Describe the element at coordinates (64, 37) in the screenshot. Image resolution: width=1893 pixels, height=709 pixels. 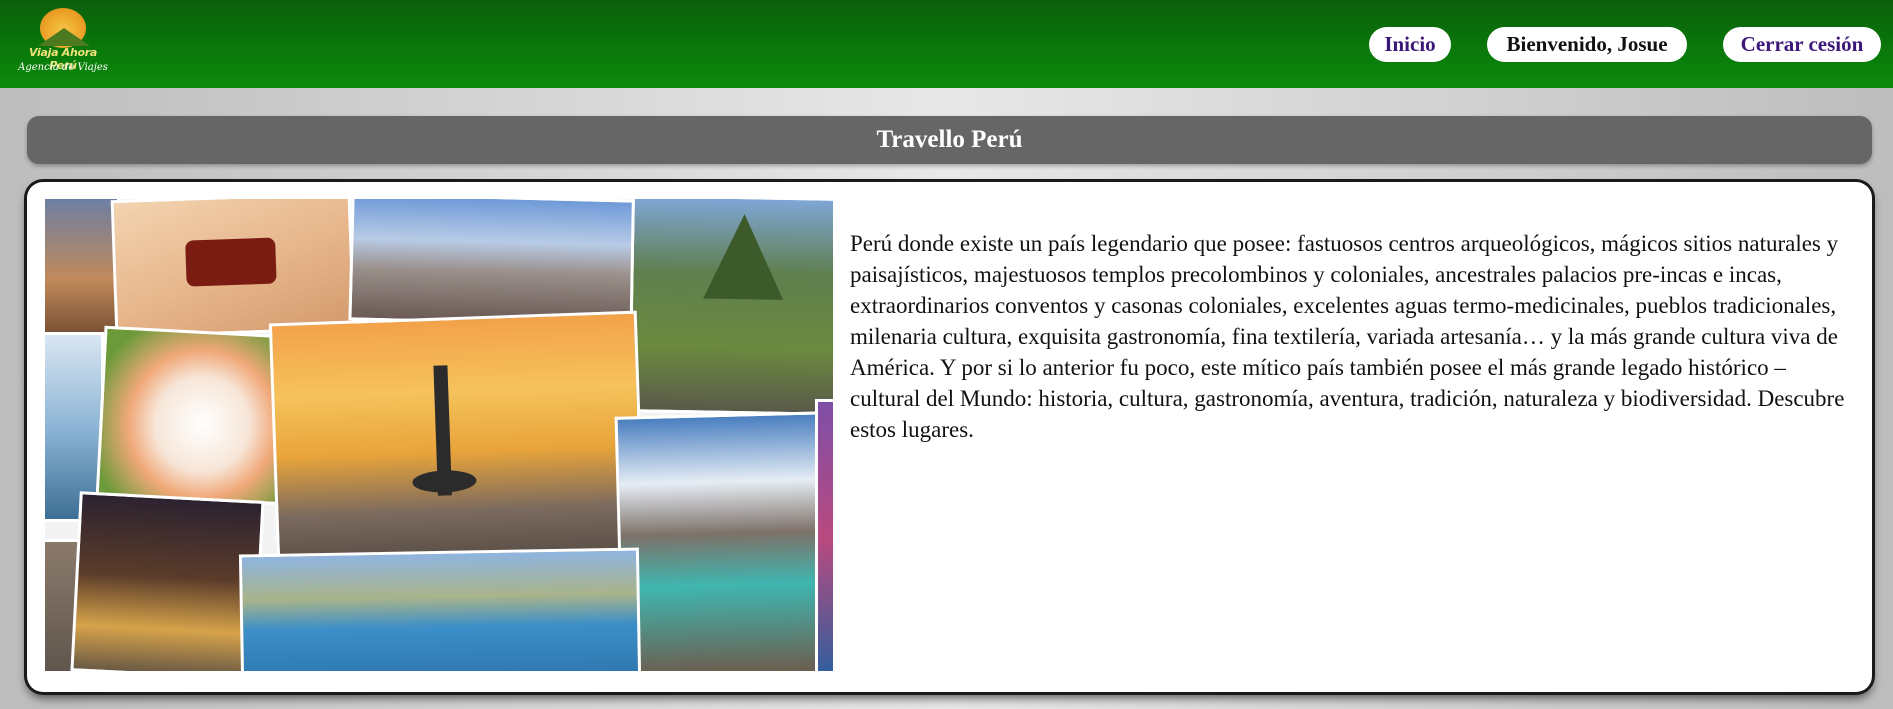
I see `mountain-logo-icon` at that location.